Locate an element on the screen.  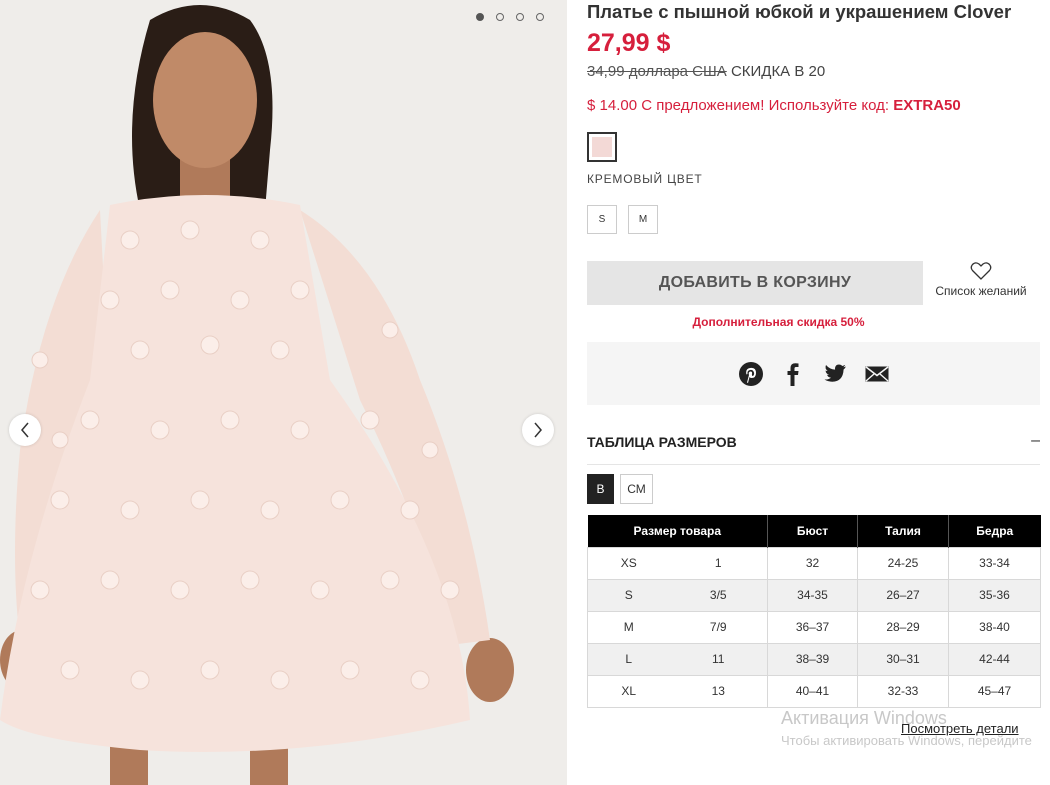
table-cell: 11 is located at coordinates (718, 659).